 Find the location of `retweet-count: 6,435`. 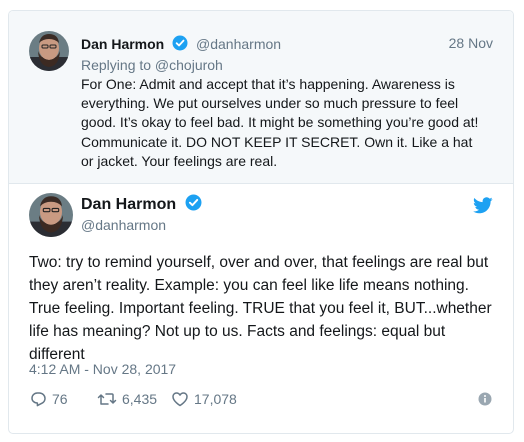

retweet-count: 6,435 is located at coordinates (140, 399).